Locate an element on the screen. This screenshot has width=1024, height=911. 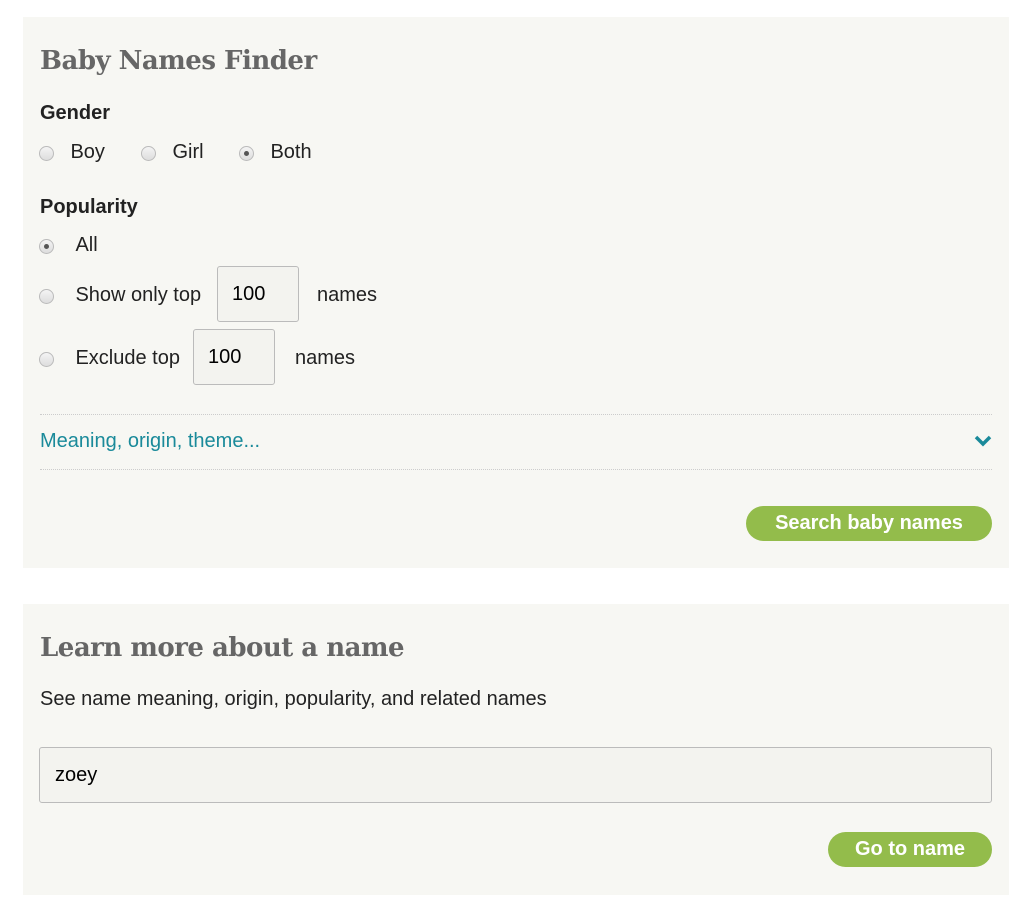
top-suffix: names is located at coordinates (347, 295).